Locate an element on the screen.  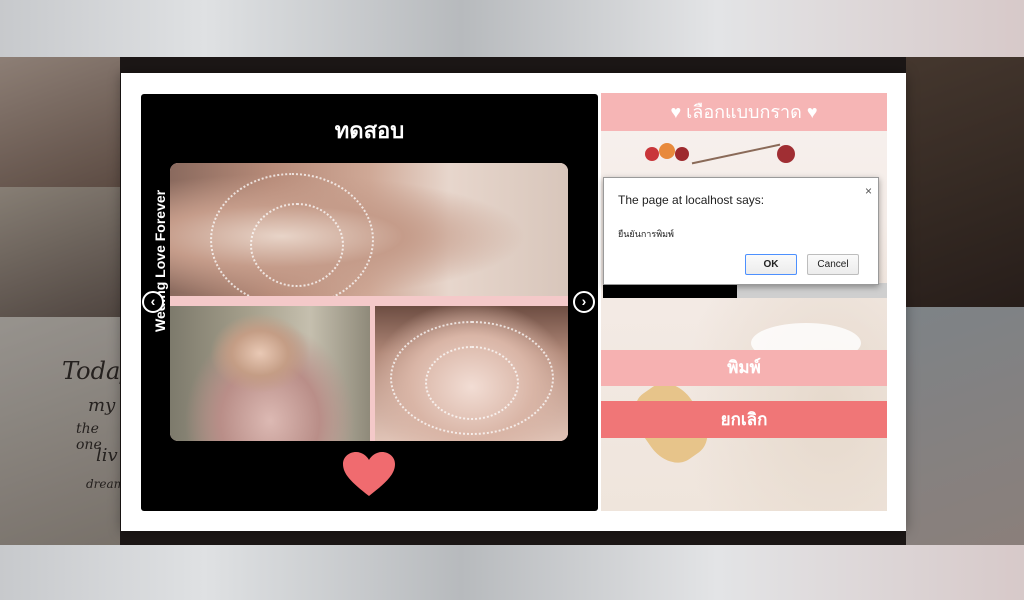
next-arrow-button: › is located at coordinates (584, 302).